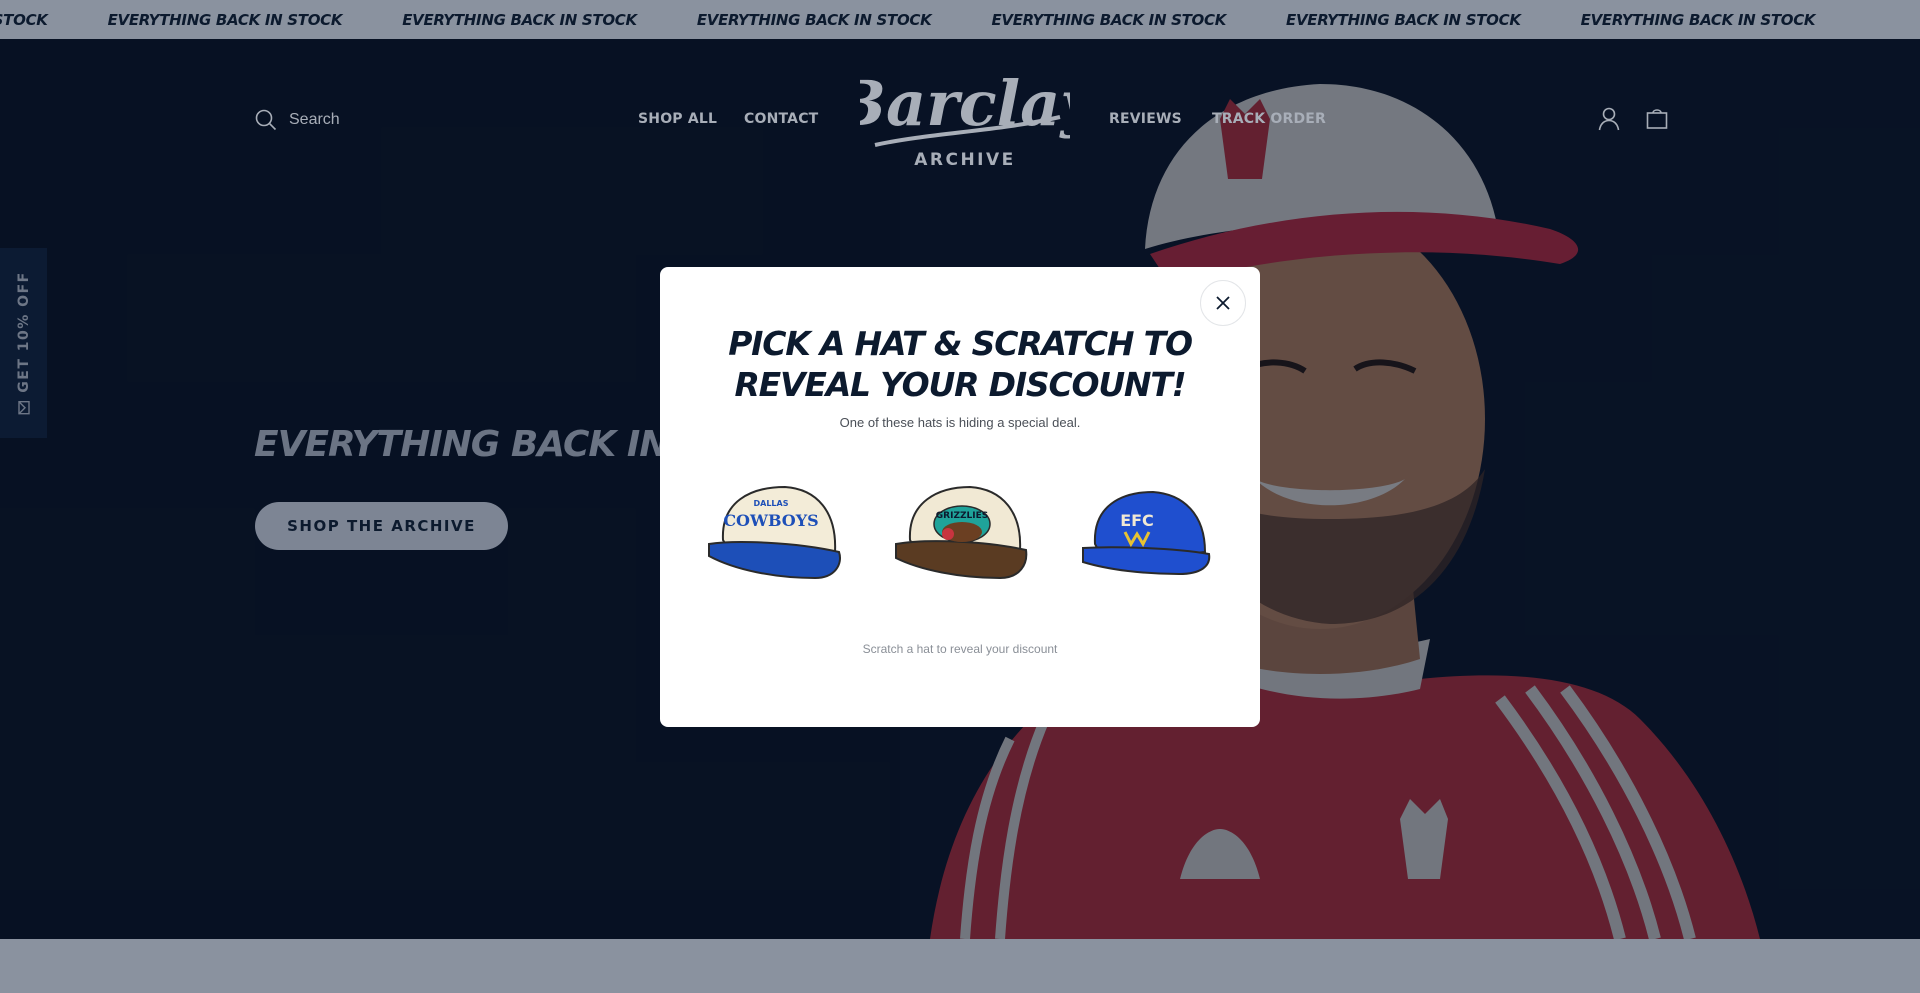 This screenshot has width=1920, height=993. Describe the element at coordinates (381, 526) in the screenshot. I see `shop-archive-button: SHOP THE ARCHIVE` at that location.